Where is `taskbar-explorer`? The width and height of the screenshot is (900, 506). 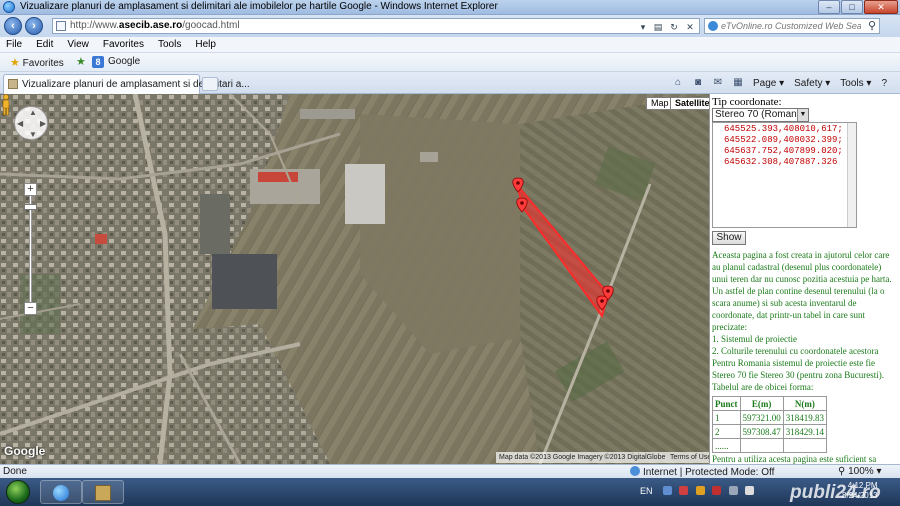
taskbar-explorer is located at coordinates (103, 492).